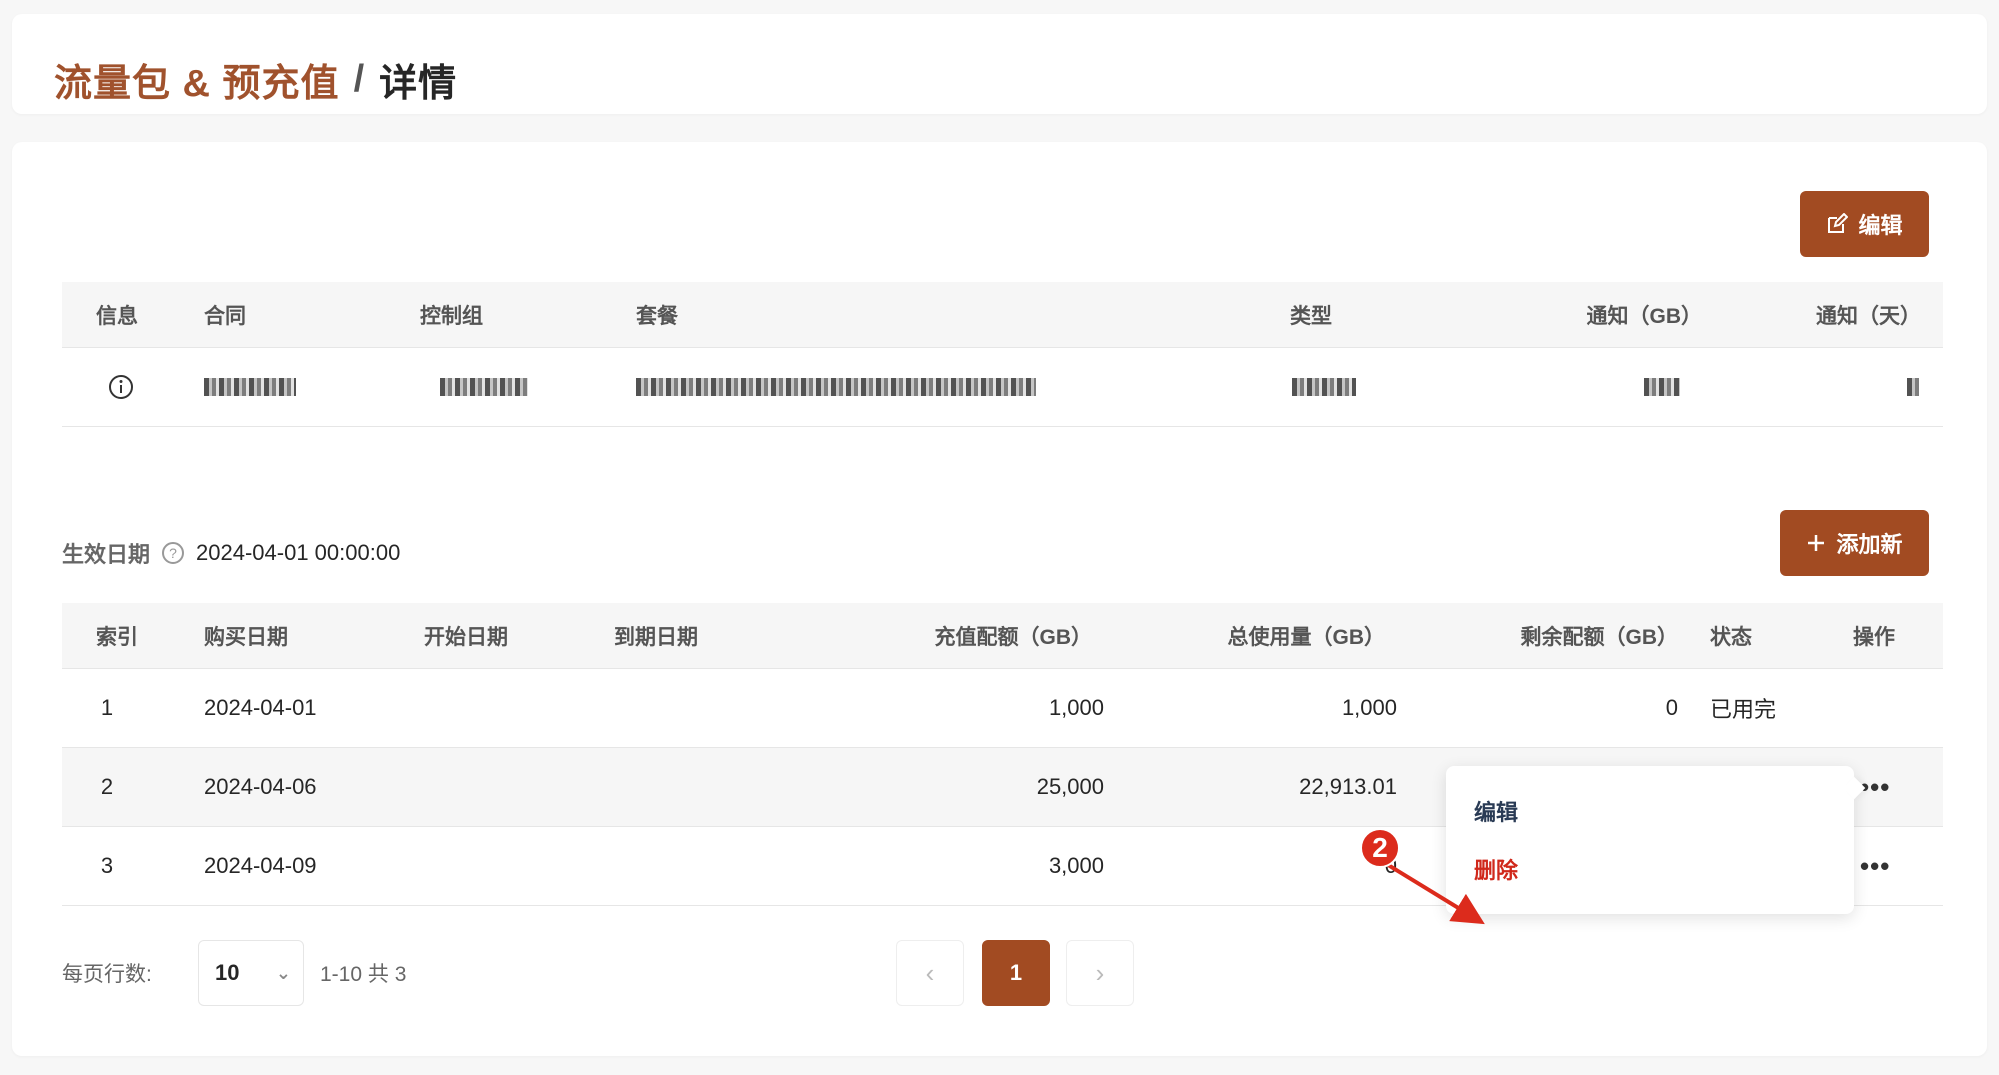 This screenshot has height=1075, width=1999. What do you see at coordinates (418, 84) in the screenshot?
I see `breadcrumb-current: 详情` at bounding box center [418, 84].